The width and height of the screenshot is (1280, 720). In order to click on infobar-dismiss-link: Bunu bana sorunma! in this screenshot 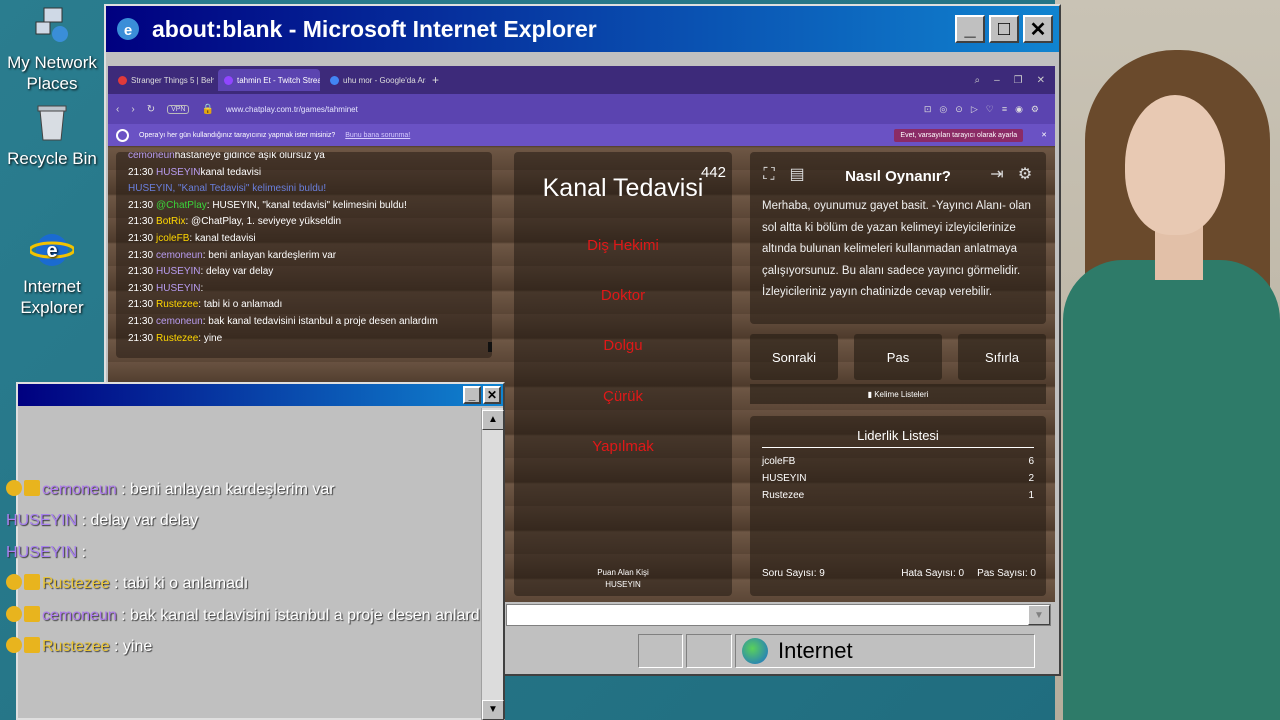, I will do `click(377, 135)`.